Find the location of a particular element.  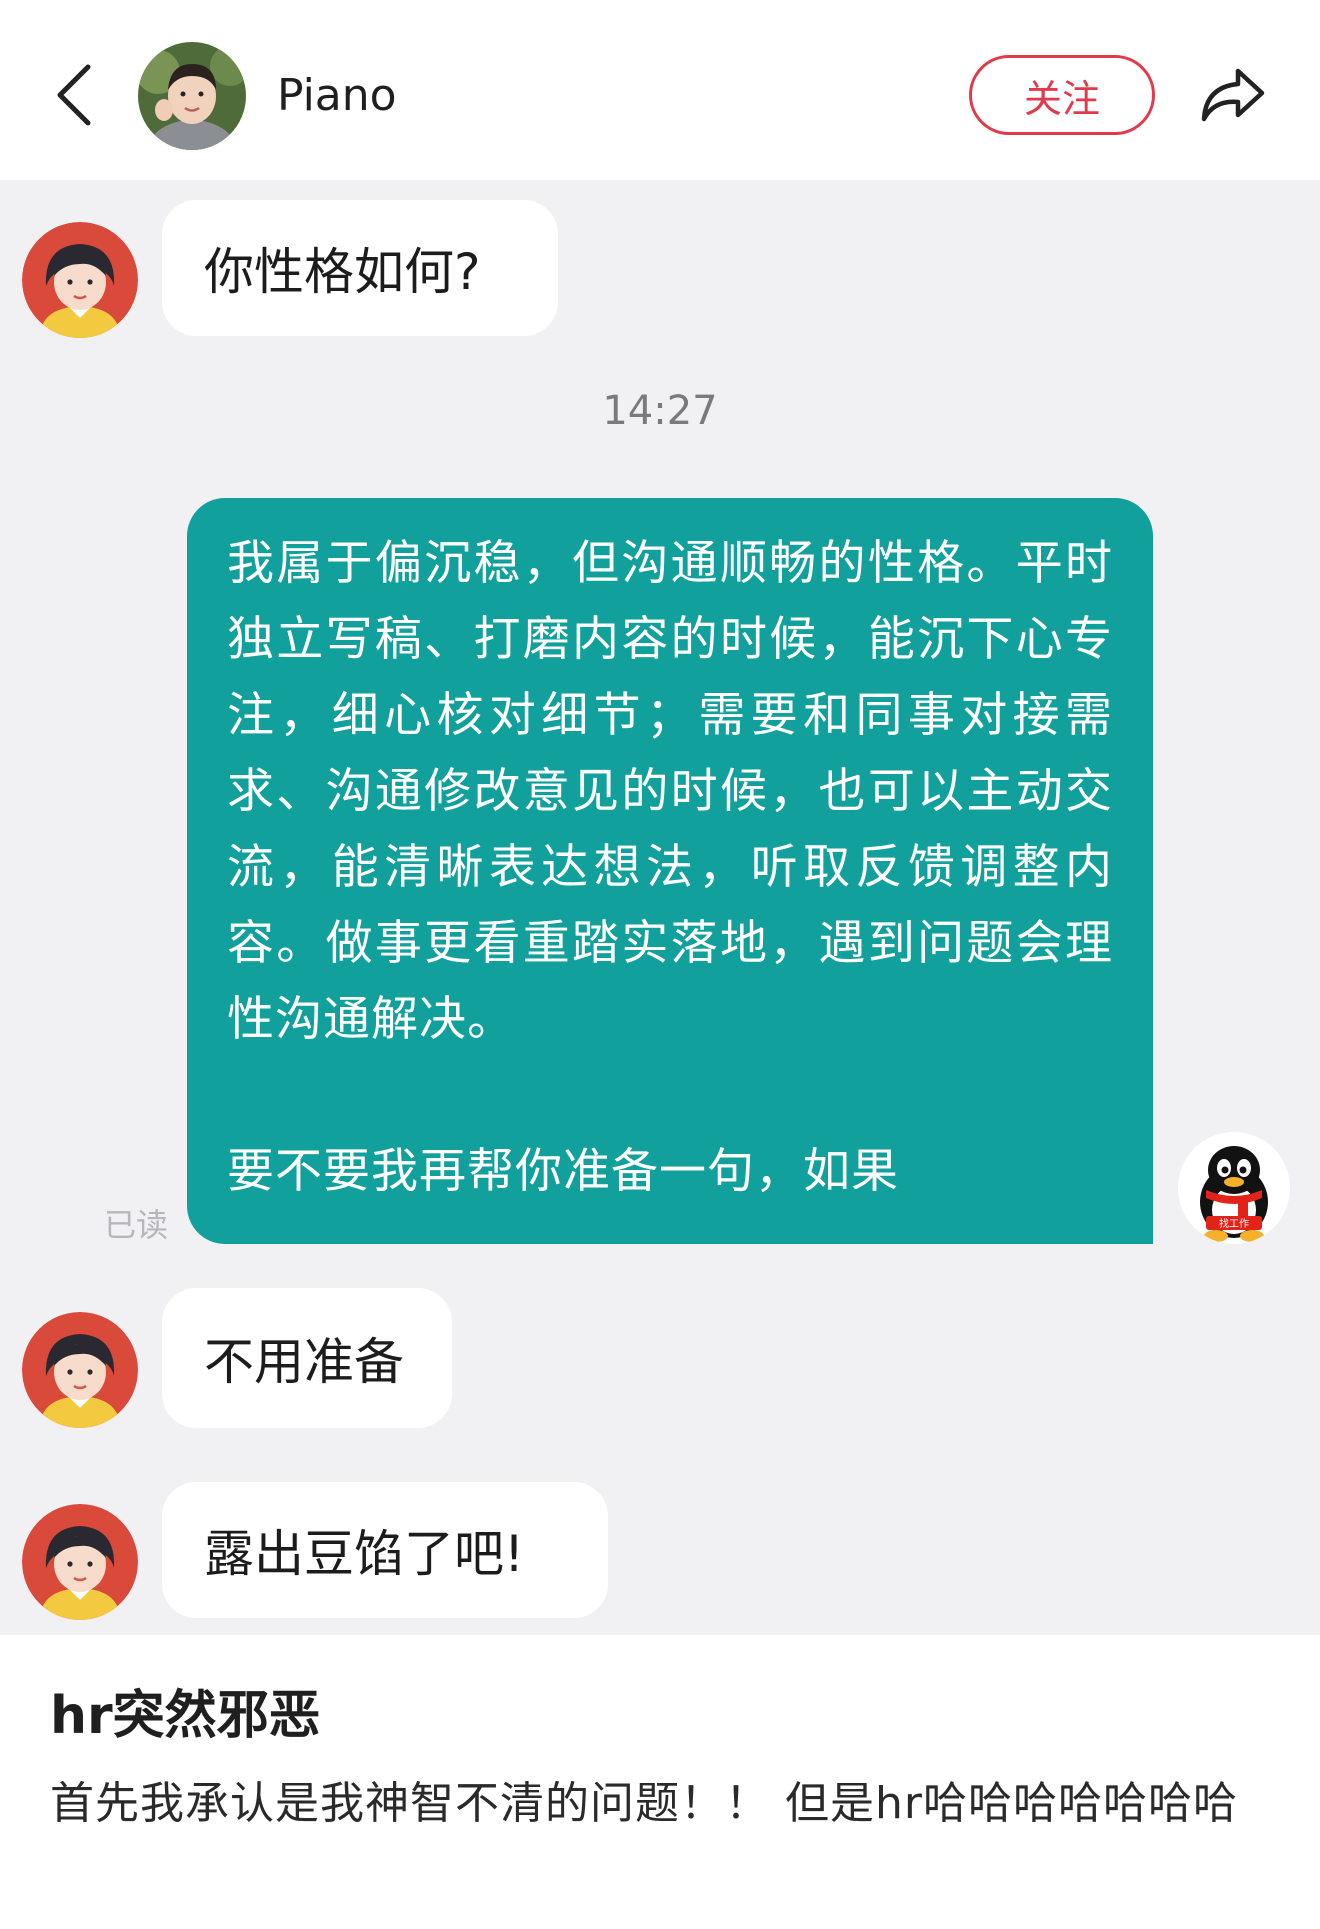

chevron-left-icon is located at coordinates (74, 95).